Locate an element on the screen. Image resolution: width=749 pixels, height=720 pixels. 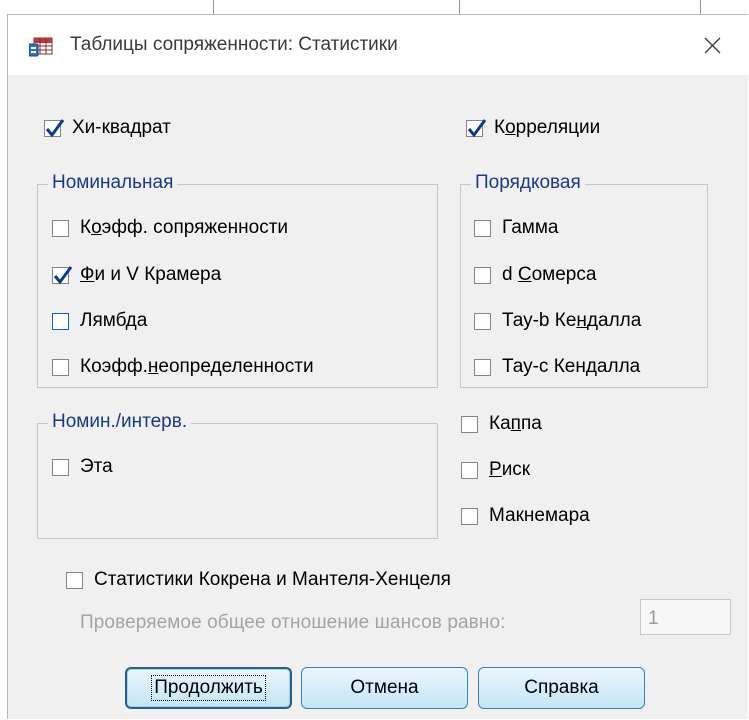
continue-button-label: Продолжить is located at coordinates (208, 688).